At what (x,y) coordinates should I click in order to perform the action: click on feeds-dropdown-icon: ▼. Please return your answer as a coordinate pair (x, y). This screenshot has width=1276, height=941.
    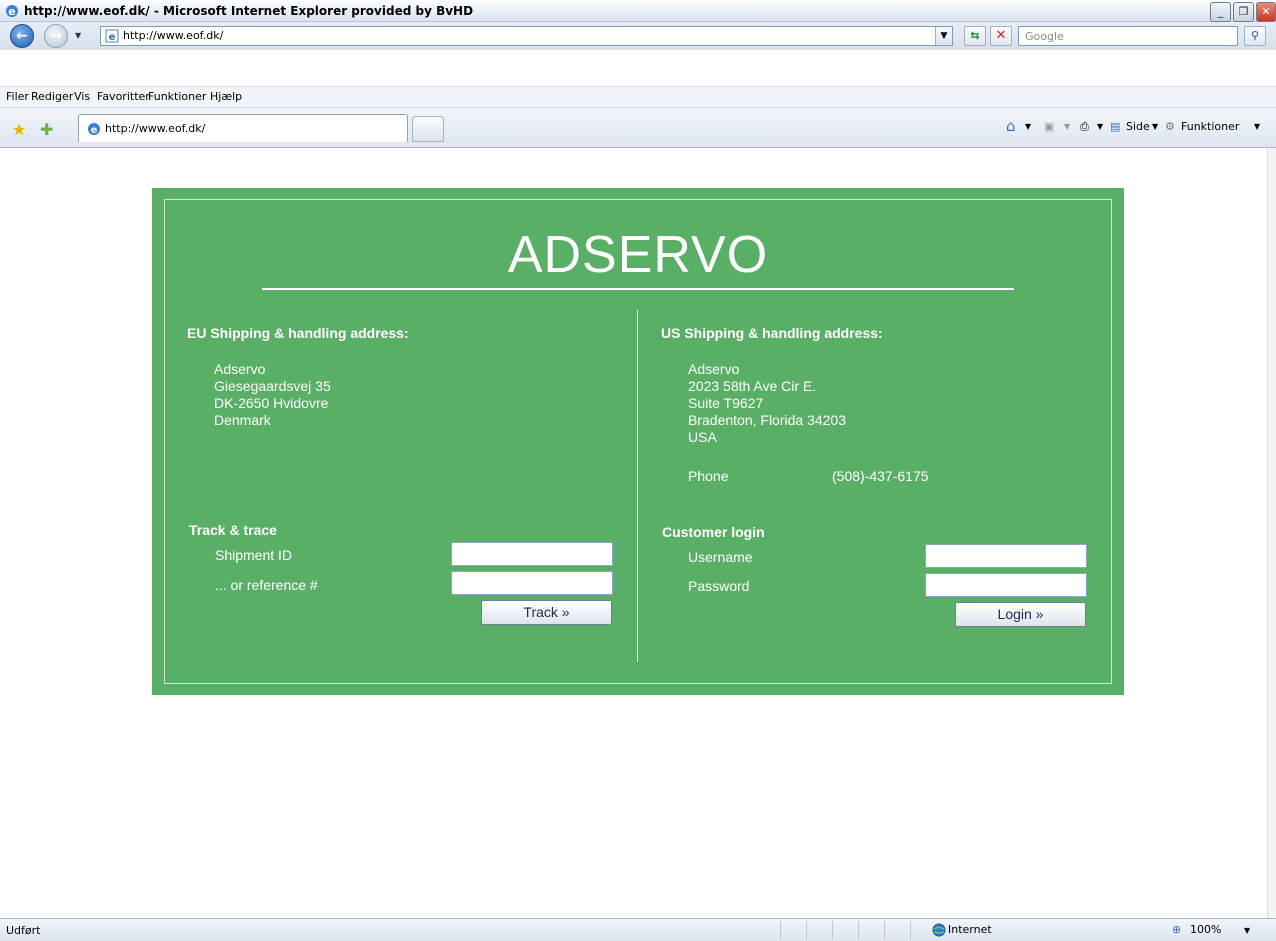
    Looking at the image, I should click on (1067, 126).